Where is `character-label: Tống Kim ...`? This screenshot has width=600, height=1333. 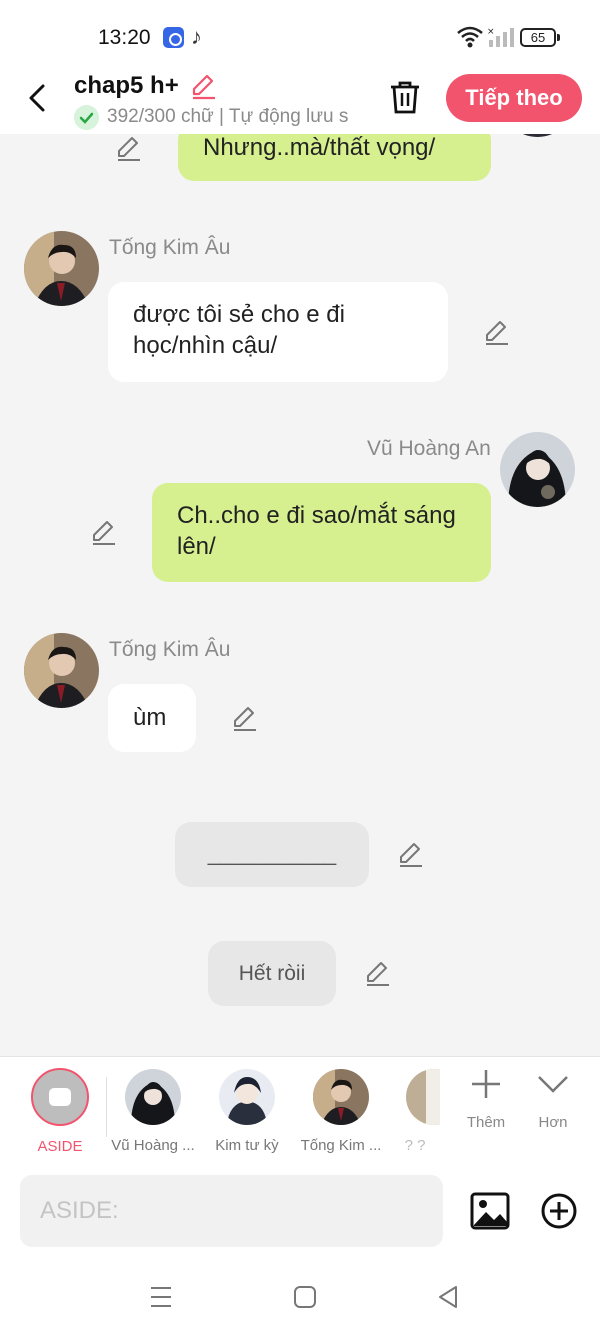 character-label: Tống Kim ... is located at coordinates (341, 1145).